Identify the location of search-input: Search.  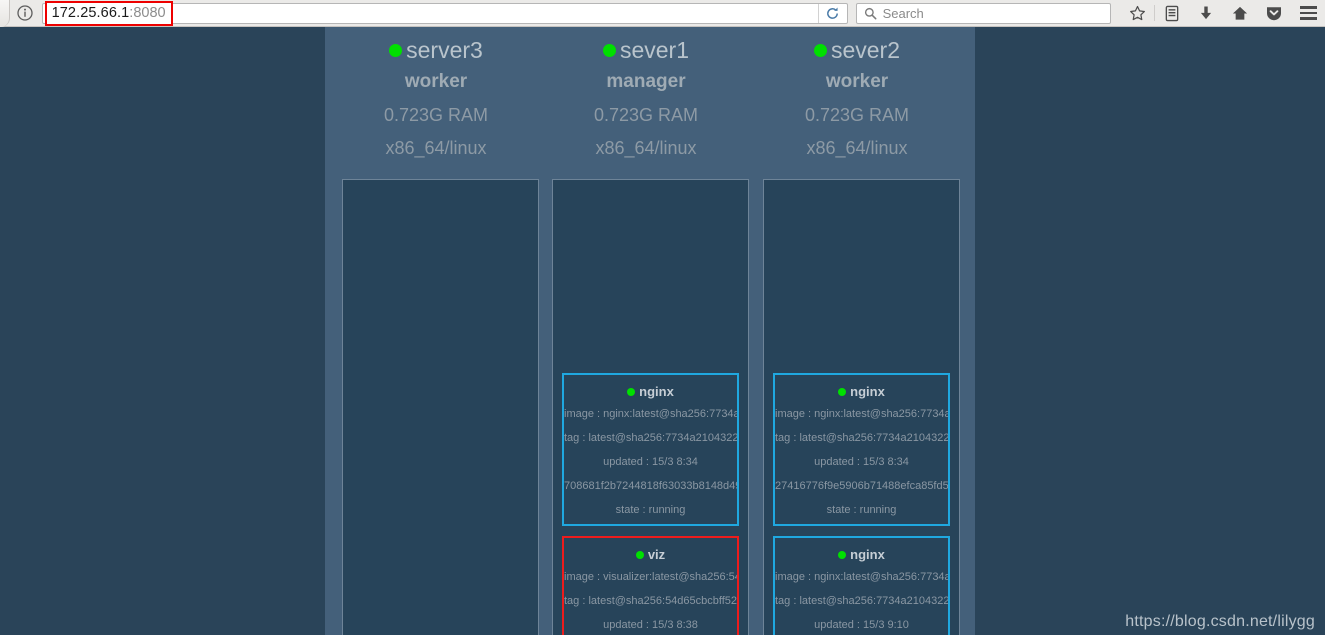
(983, 13).